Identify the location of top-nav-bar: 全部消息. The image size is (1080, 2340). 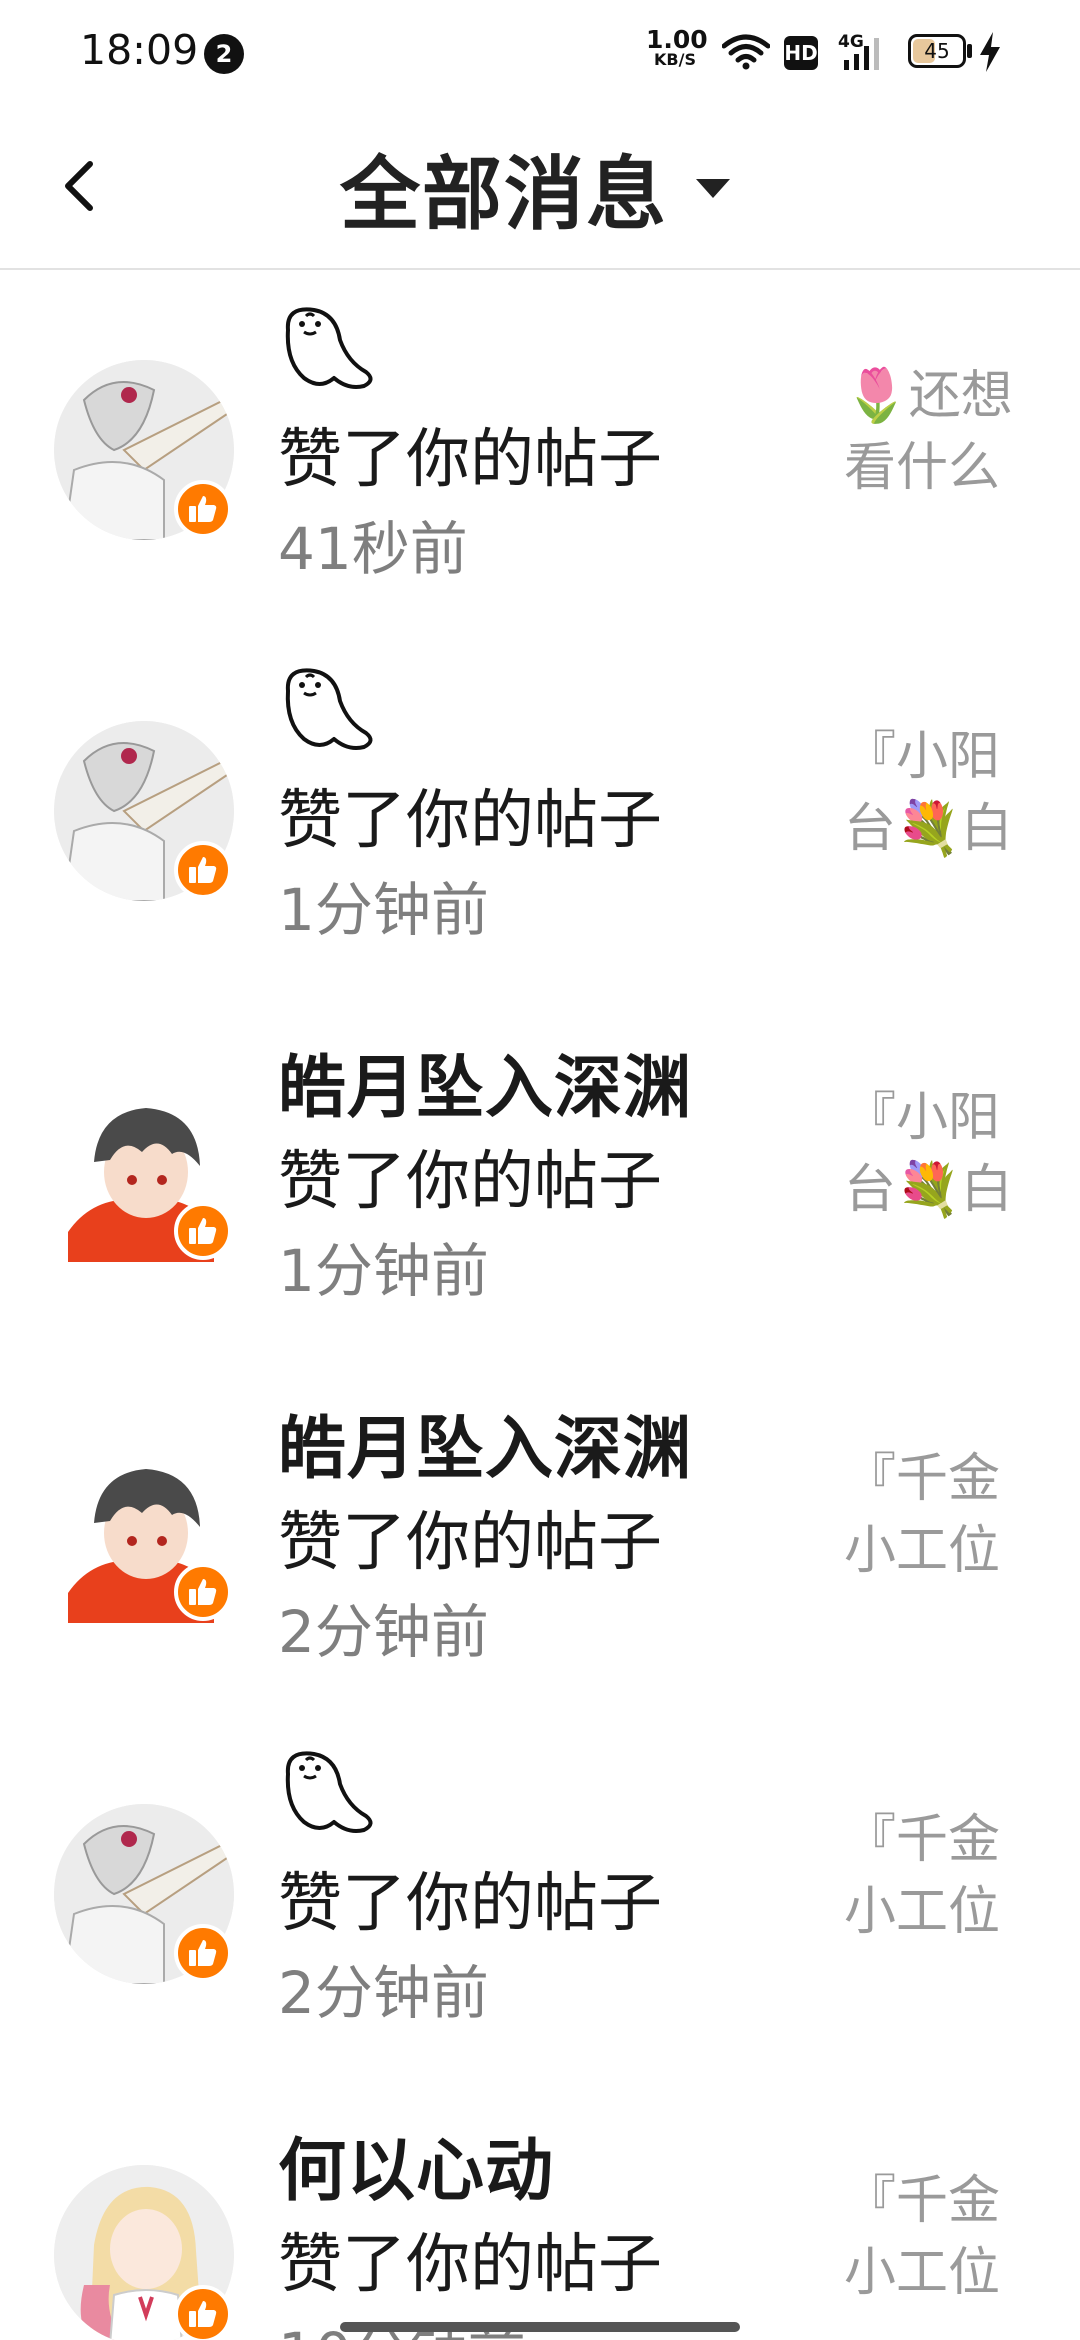
(540, 189).